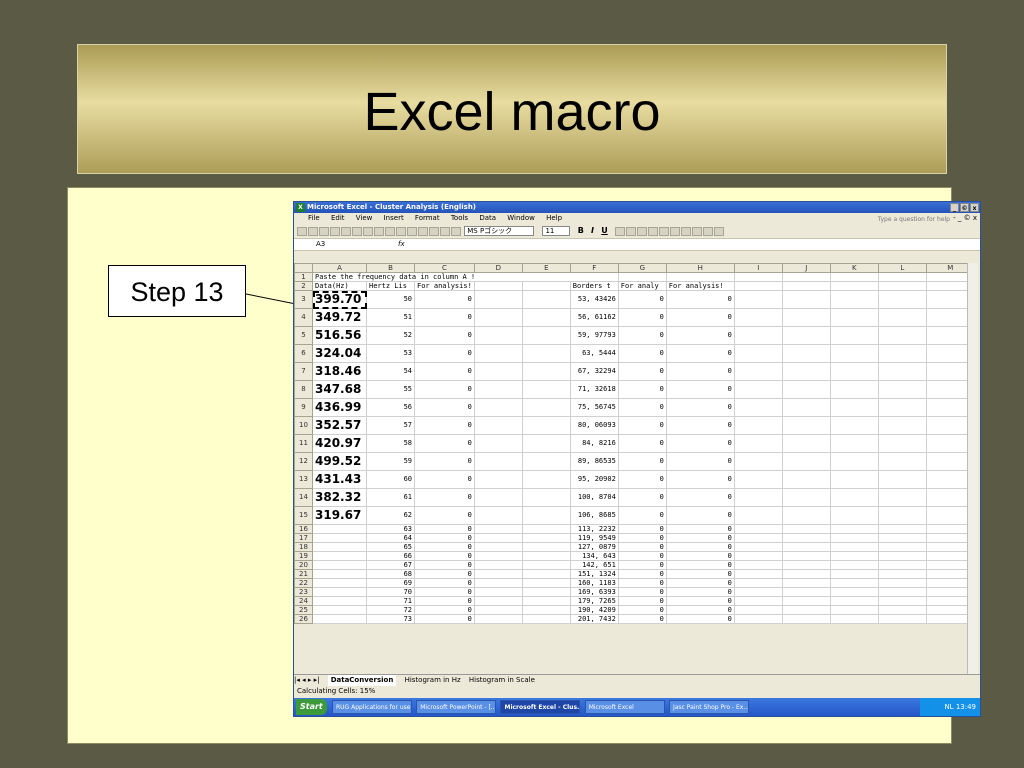  Describe the element at coordinates (339, 299) in the screenshot. I see `cell-a: 399.70` at that location.